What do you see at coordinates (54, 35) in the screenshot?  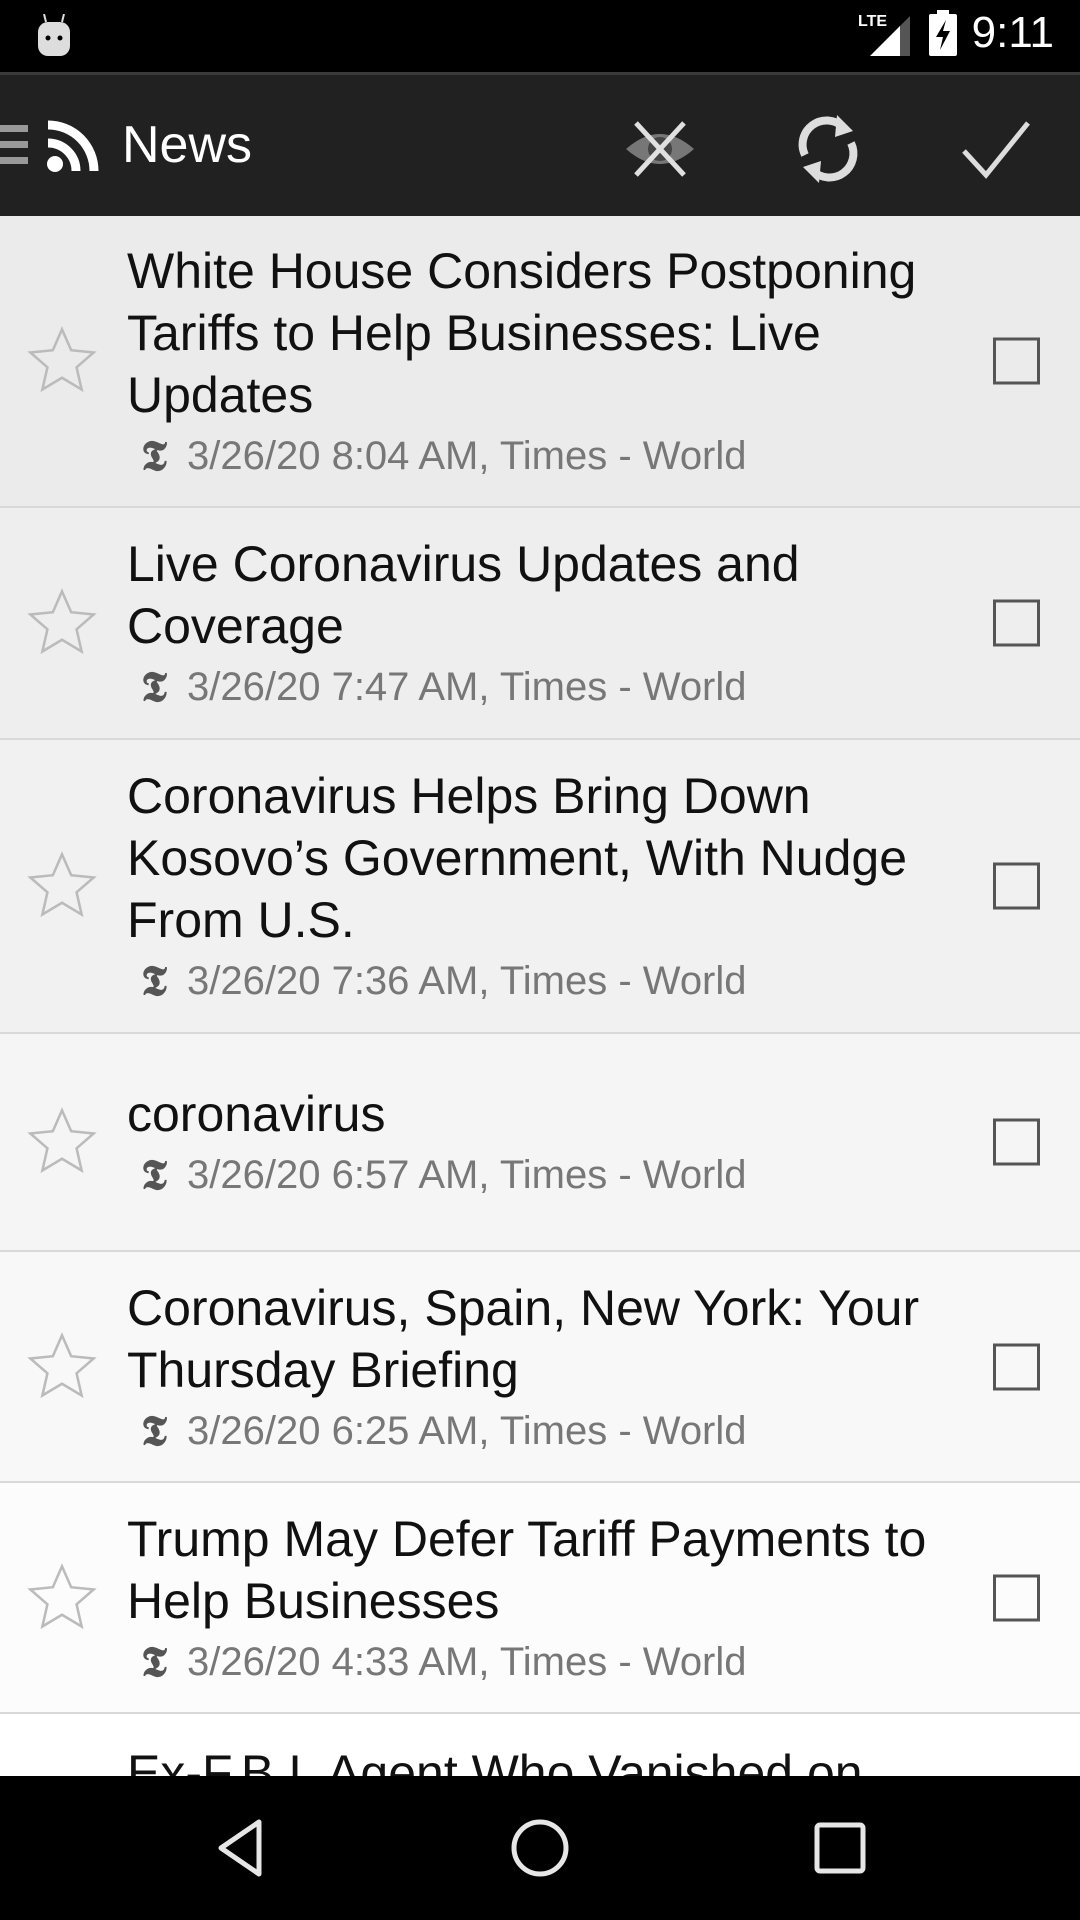 I see `android-notification-icon` at bounding box center [54, 35].